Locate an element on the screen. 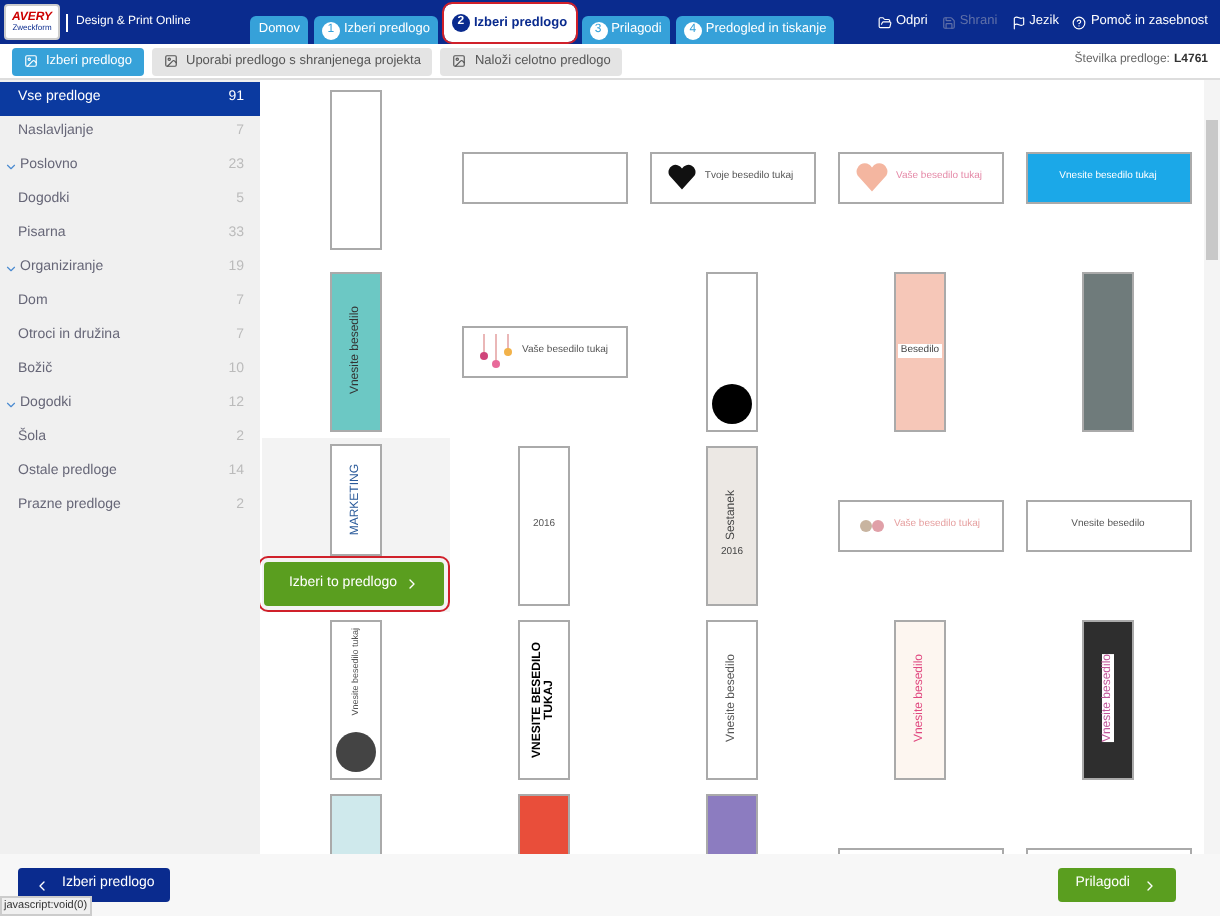 The image size is (1220, 916). hanging-hearts-icon is located at coordinates (496, 351).